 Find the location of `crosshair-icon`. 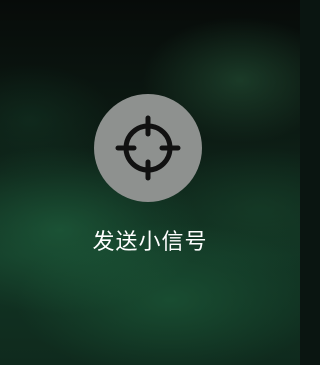

crosshair-icon is located at coordinates (148, 148).